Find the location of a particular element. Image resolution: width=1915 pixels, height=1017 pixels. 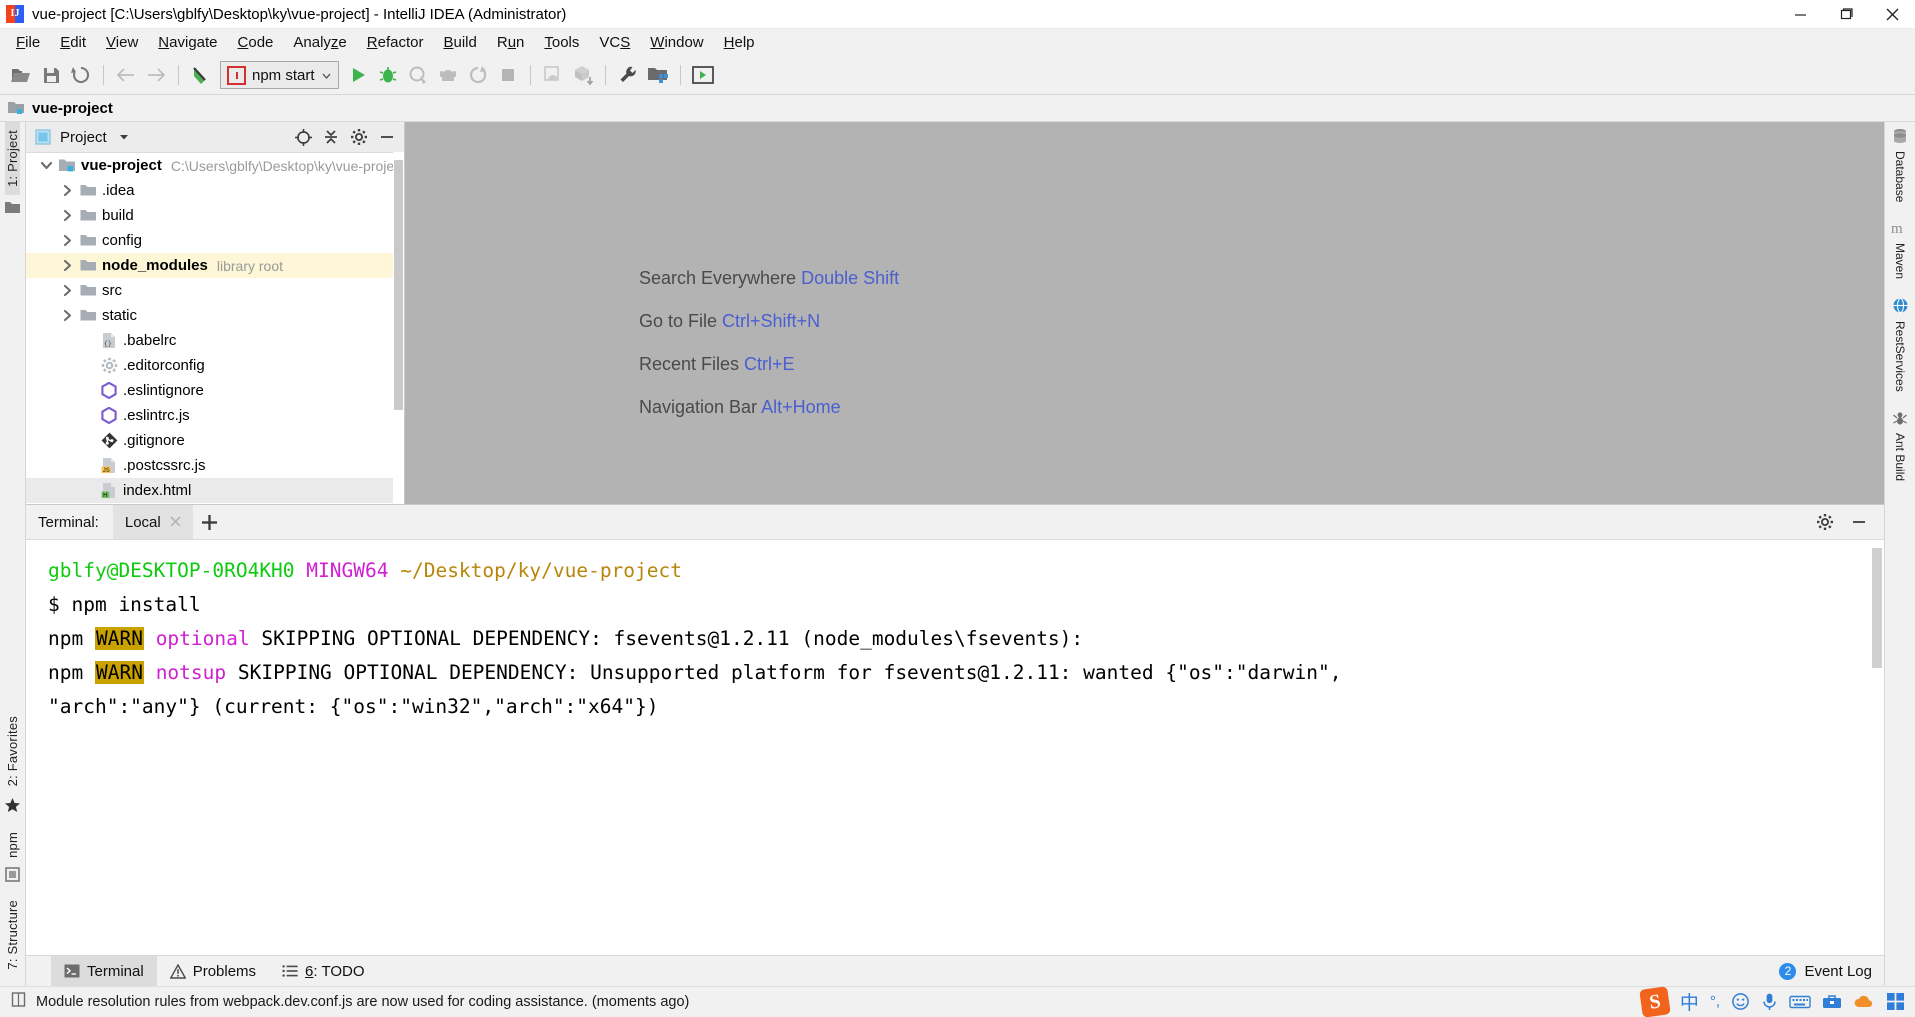

menu-item-analyze: Analyze is located at coordinates (319, 42).